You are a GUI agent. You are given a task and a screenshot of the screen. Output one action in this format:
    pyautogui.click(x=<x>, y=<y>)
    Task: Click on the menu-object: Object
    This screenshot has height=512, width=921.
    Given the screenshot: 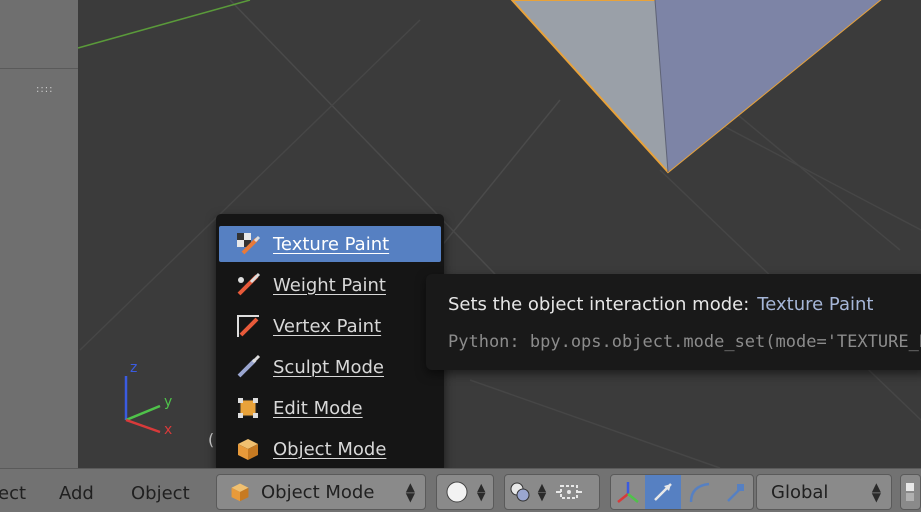 What is the action you would take?
    pyautogui.click(x=160, y=493)
    